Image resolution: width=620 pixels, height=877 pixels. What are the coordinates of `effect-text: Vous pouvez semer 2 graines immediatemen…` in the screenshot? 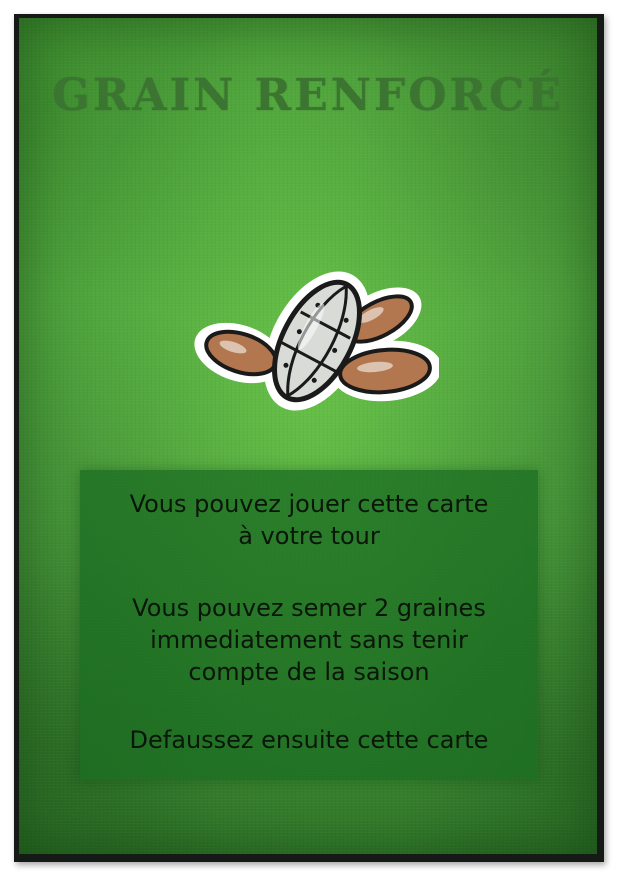 It's located at (309, 640).